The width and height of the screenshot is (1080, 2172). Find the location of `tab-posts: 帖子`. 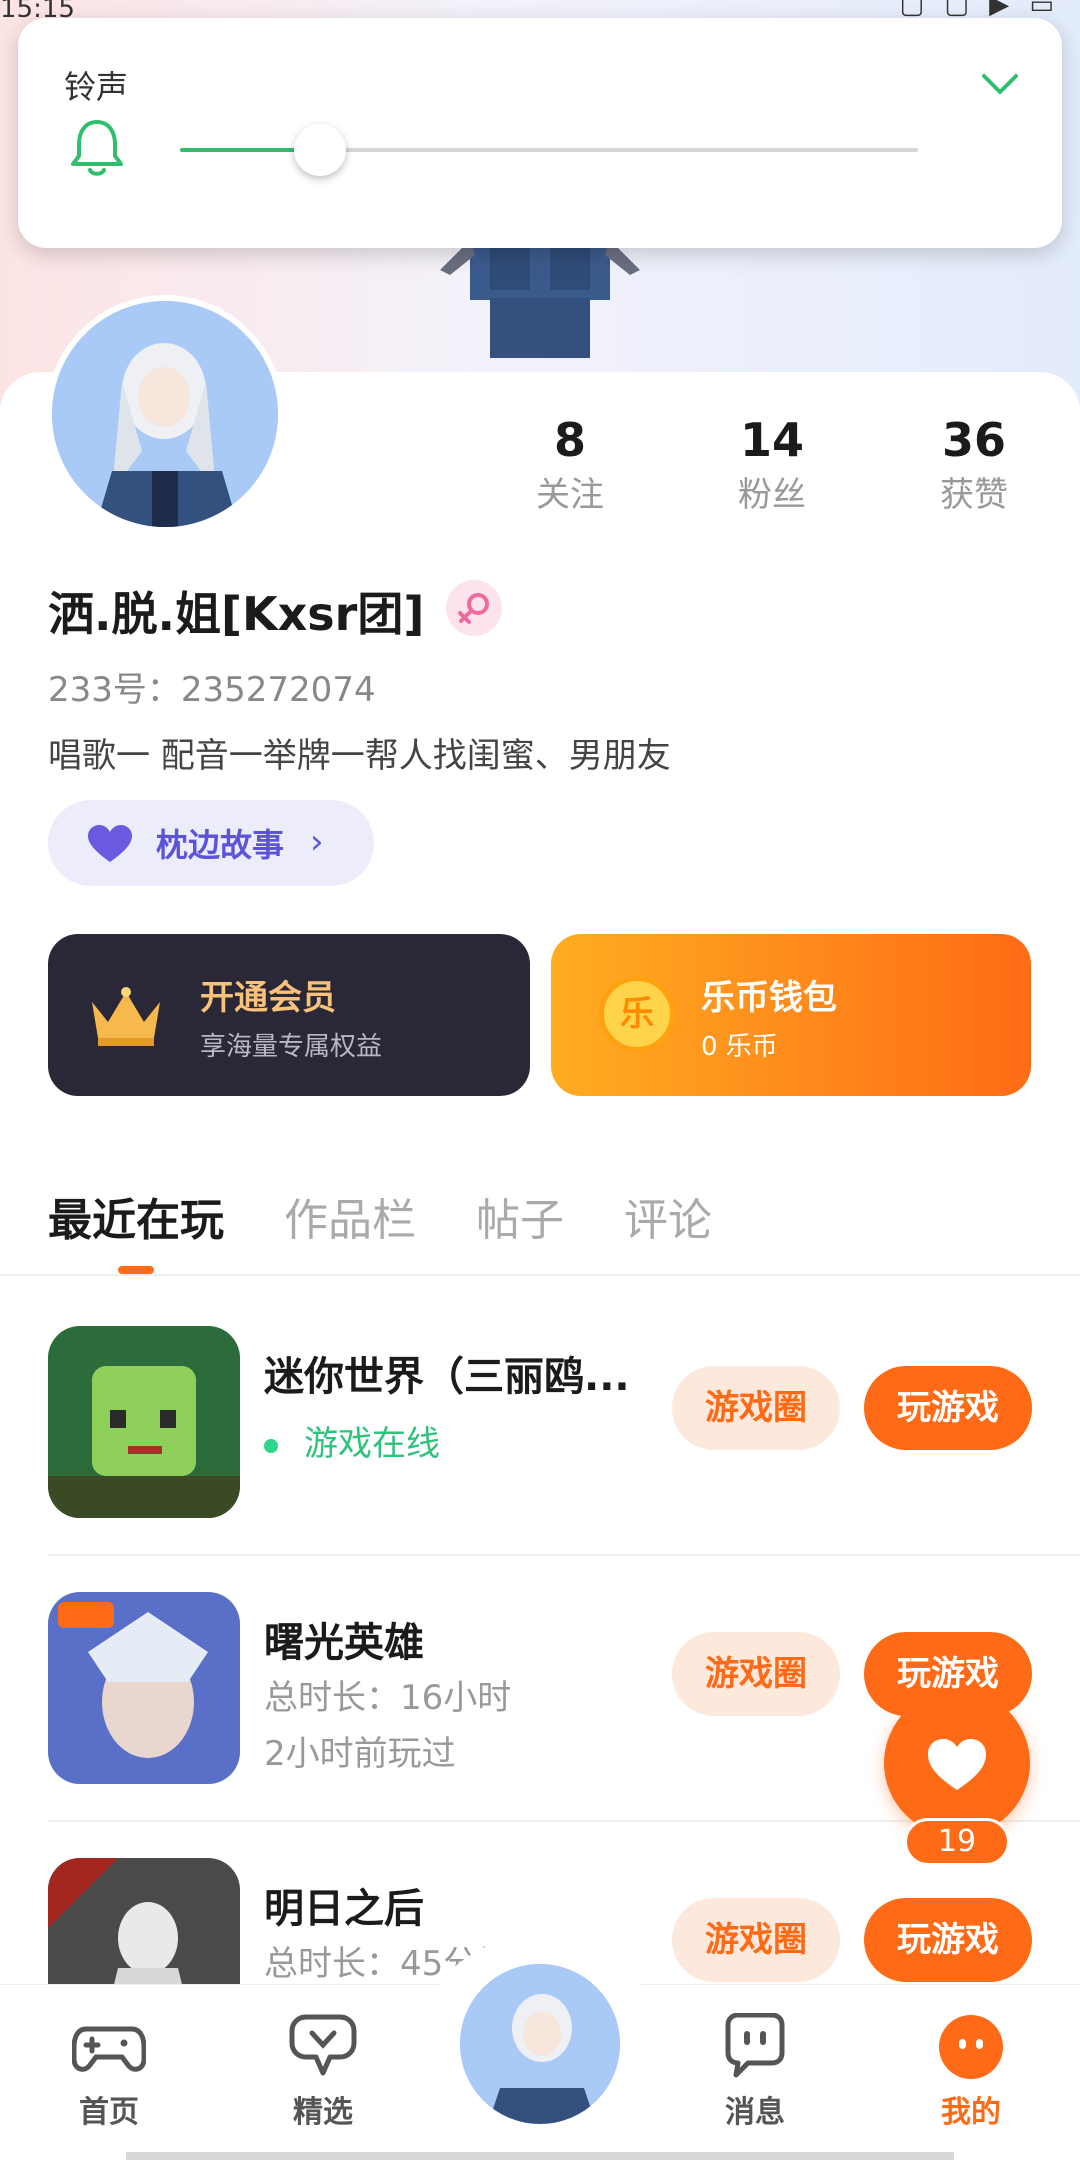

tab-posts: 帖子 is located at coordinates (520, 1216).